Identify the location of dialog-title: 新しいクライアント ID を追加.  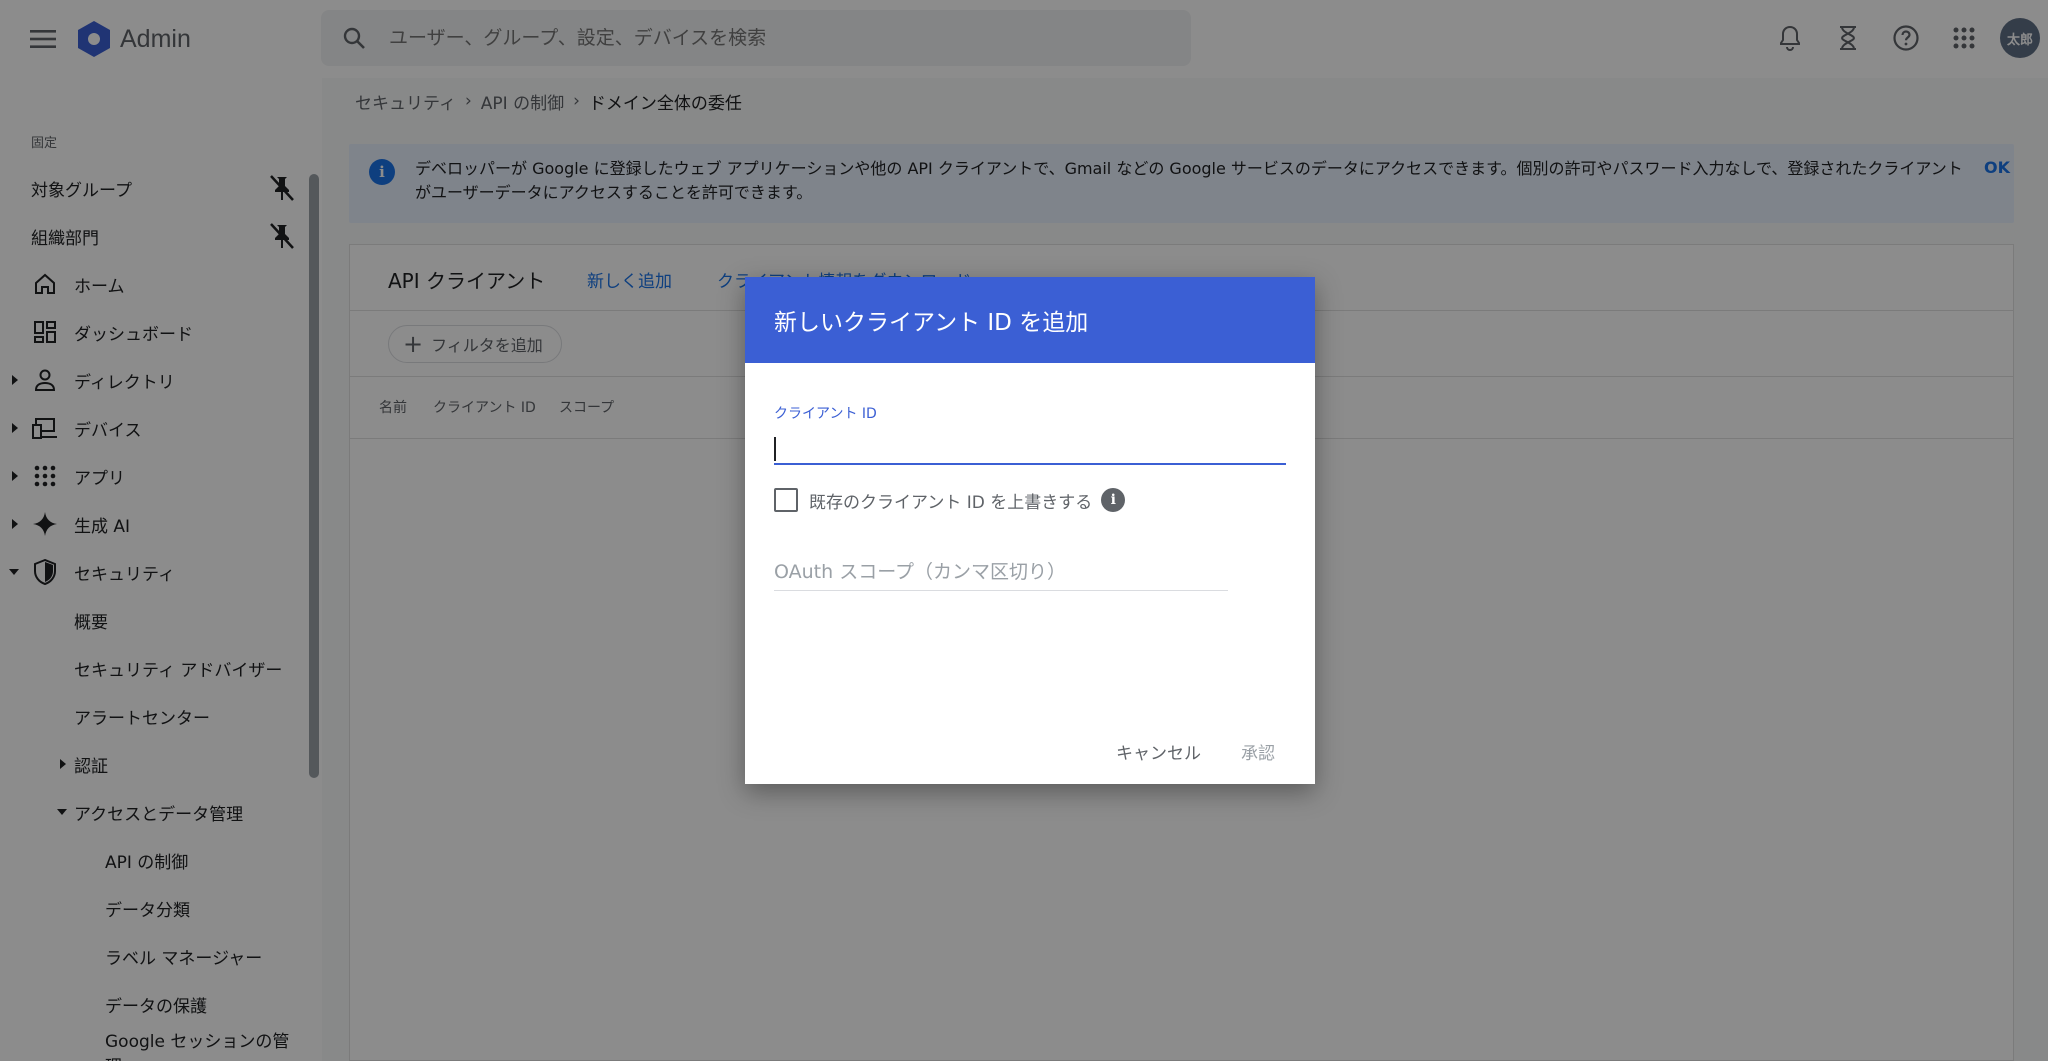
(931, 323).